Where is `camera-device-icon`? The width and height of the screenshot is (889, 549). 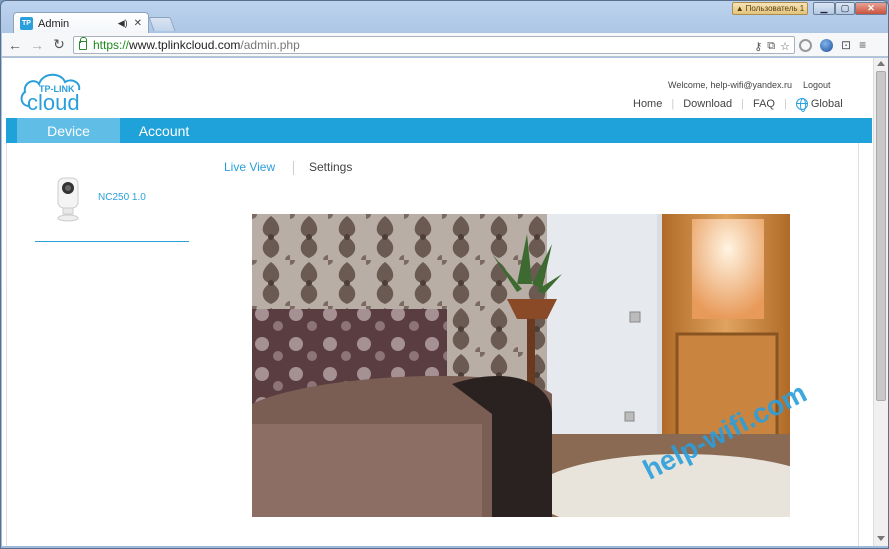 camera-device-icon is located at coordinates (68, 199).